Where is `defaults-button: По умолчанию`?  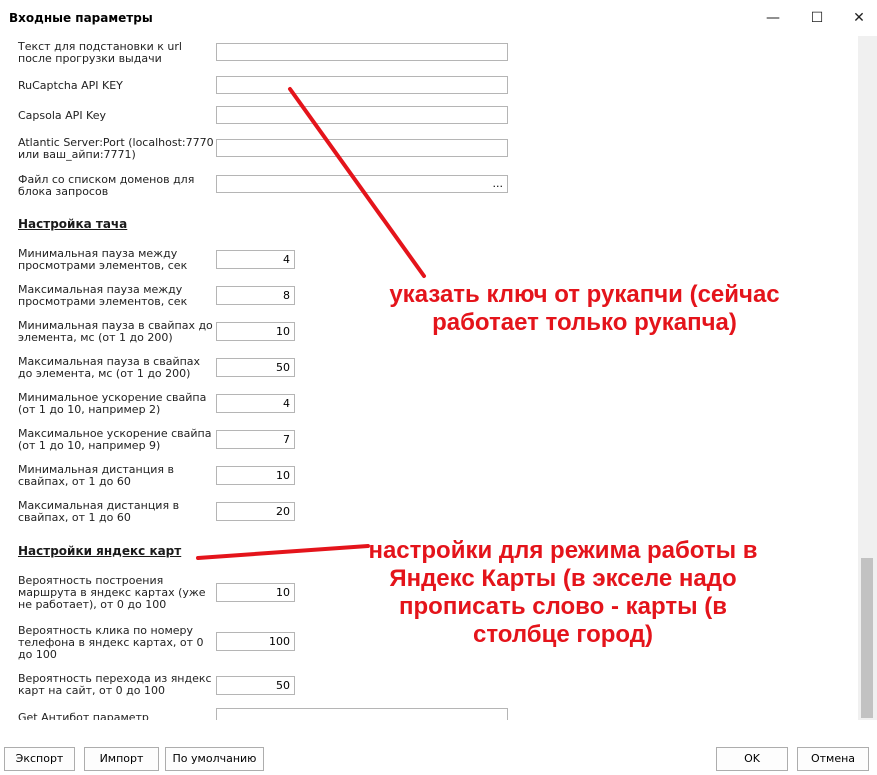
defaults-button: По умолчанию is located at coordinates (214, 759).